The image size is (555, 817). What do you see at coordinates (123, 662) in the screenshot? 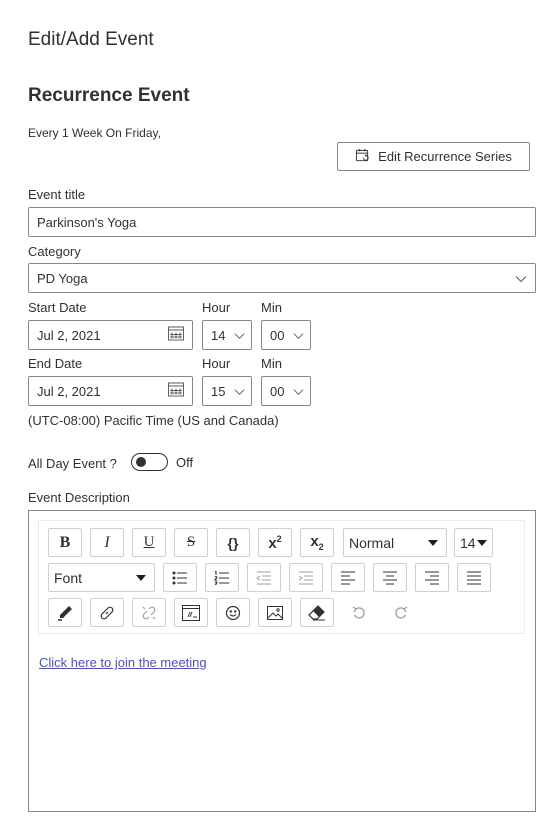
I see `join-meeting-link: Click here to join the meeting` at bounding box center [123, 662].